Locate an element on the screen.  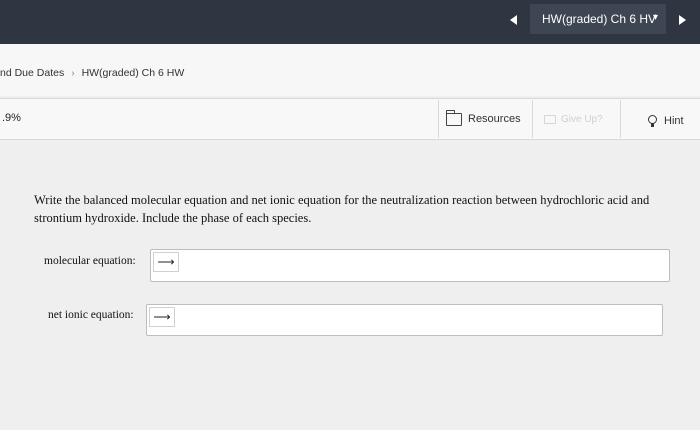
molecular-equation-input: ⟶ is located at coordinates (410, 265).